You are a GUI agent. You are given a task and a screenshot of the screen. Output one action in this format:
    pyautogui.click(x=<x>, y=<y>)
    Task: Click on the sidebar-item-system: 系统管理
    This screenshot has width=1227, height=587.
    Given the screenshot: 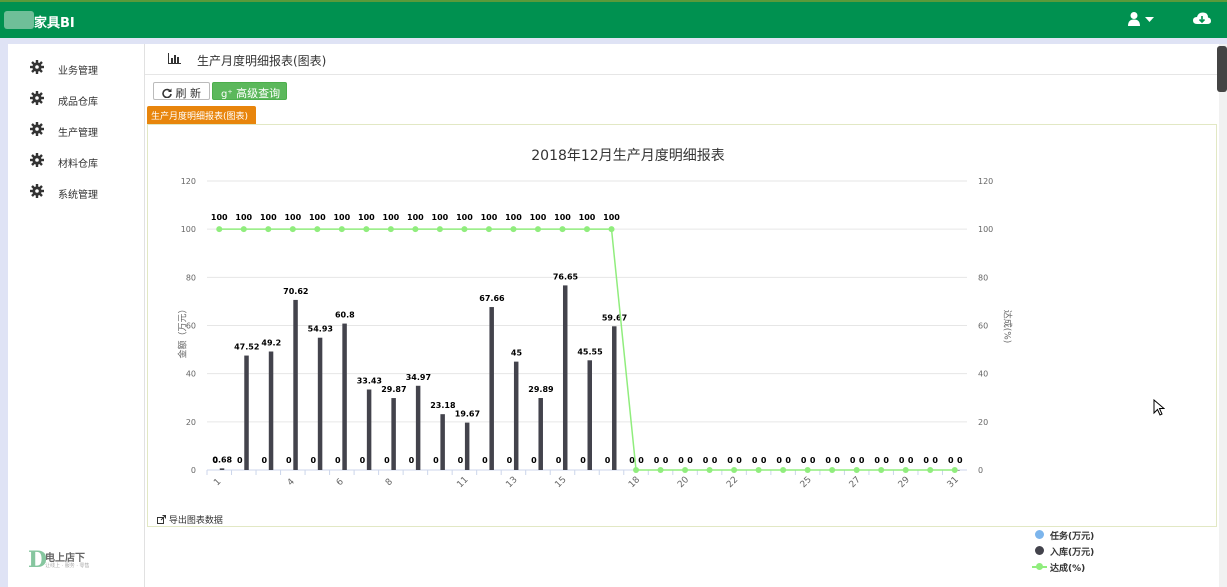 What is the action you would take?
    pyautogui.click(x=76, y=193)
    